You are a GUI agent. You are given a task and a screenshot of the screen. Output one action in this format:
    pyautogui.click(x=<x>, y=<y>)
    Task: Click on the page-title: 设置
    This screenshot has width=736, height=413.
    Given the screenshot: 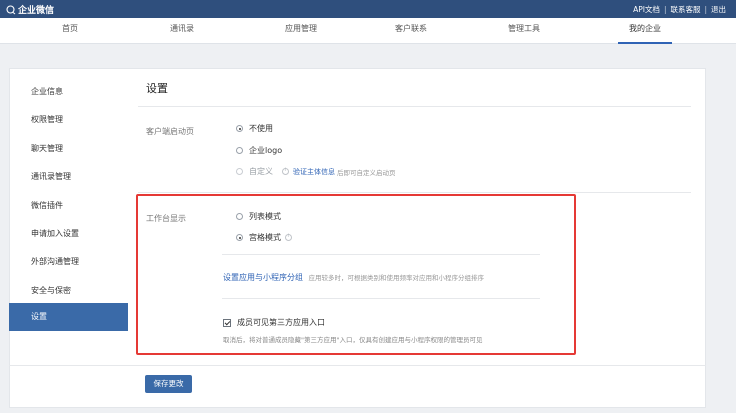 What is the action you would take?
    pyautogui.click(x=157, y=88)
    